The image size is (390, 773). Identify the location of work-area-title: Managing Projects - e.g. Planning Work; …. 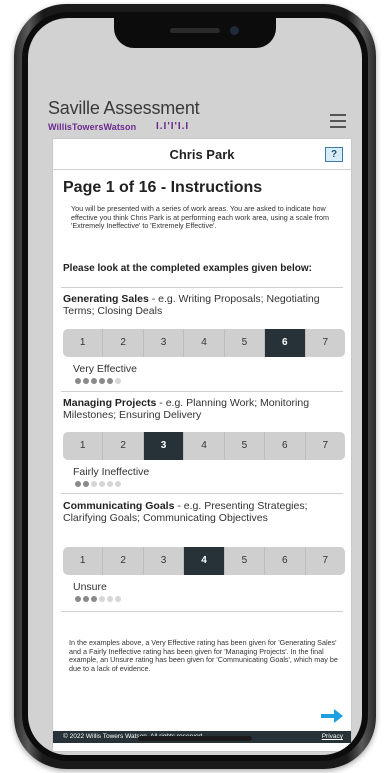
(204, 409).